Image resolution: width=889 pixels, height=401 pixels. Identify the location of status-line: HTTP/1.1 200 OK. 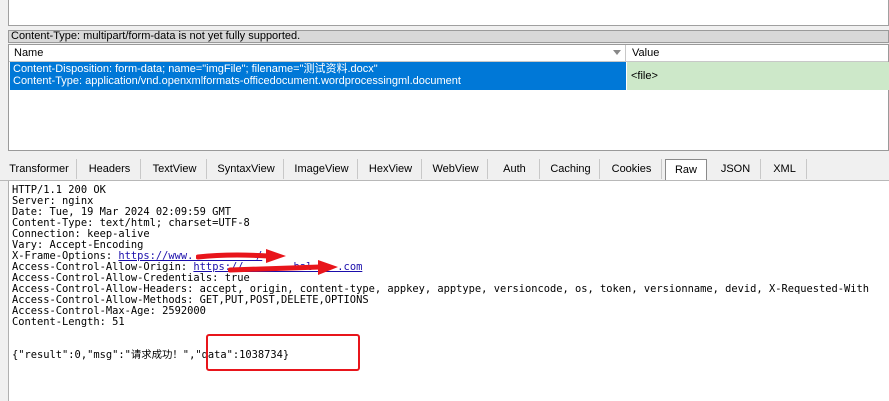
(59, 190).